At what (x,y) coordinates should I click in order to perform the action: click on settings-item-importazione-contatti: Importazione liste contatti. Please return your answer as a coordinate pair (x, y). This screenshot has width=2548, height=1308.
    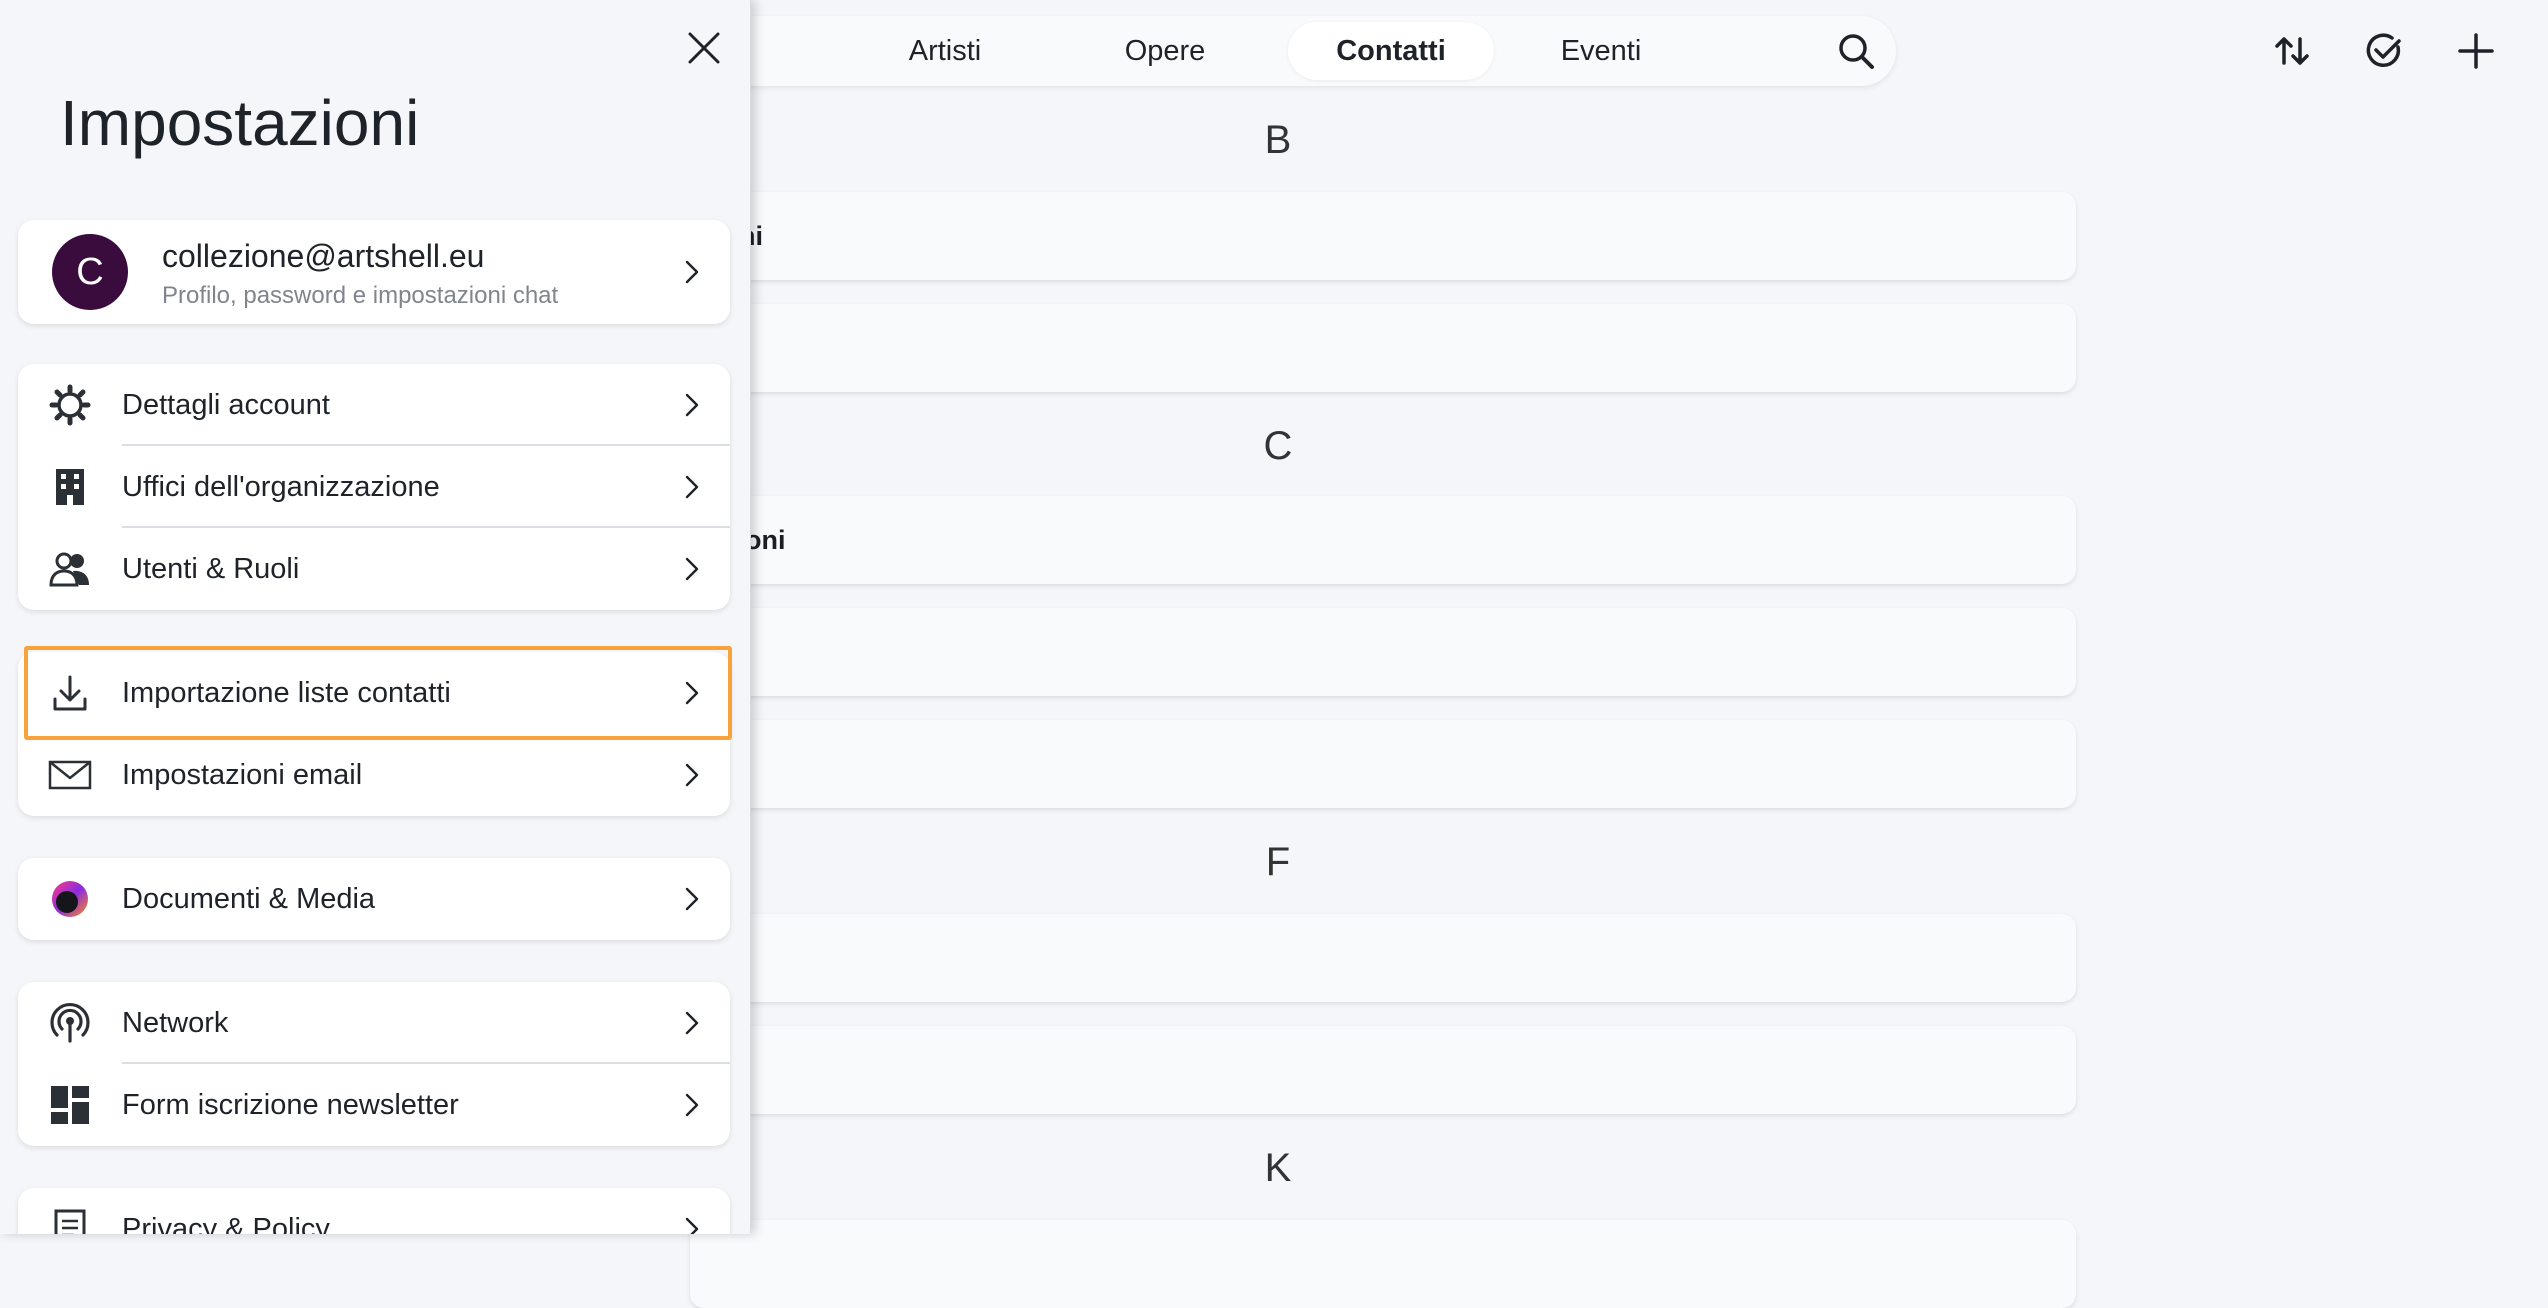
    Looking at the image, I should click on (375, 693).